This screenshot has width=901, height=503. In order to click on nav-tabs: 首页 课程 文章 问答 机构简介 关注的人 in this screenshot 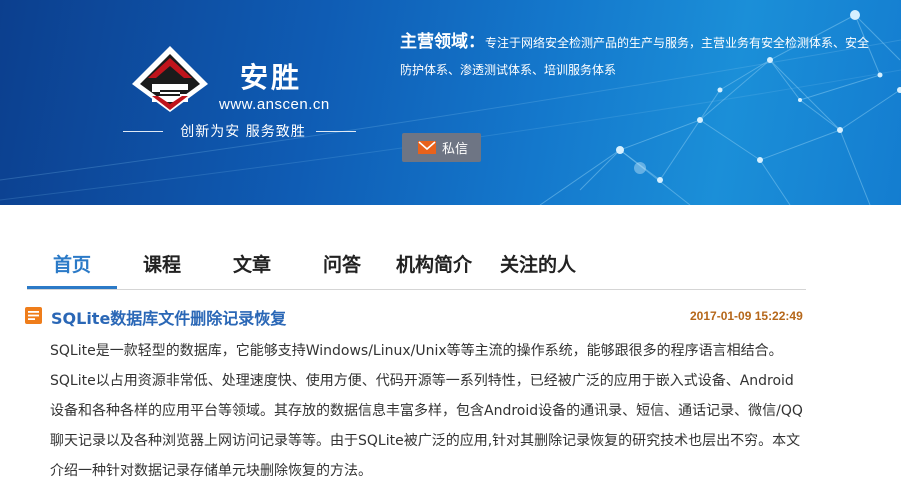, I will do `click(416, 270)`.